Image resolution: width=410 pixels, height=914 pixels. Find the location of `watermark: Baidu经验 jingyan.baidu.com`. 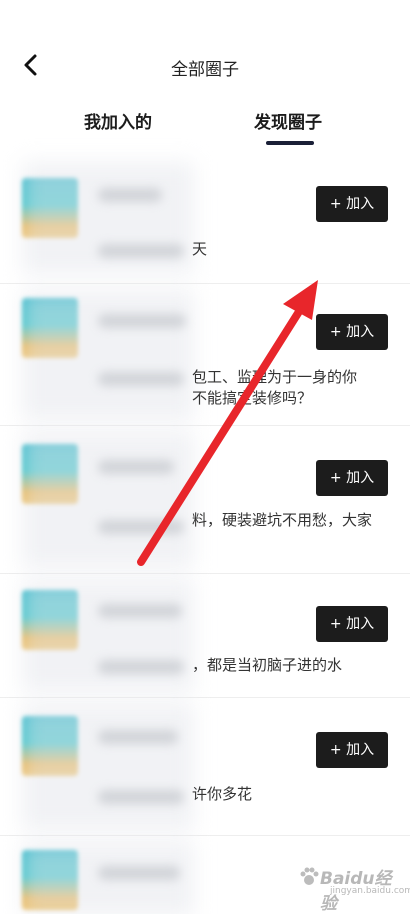

watermark: Baidu经验 jingyan.baidu.com is located at coordinates (351, 888).